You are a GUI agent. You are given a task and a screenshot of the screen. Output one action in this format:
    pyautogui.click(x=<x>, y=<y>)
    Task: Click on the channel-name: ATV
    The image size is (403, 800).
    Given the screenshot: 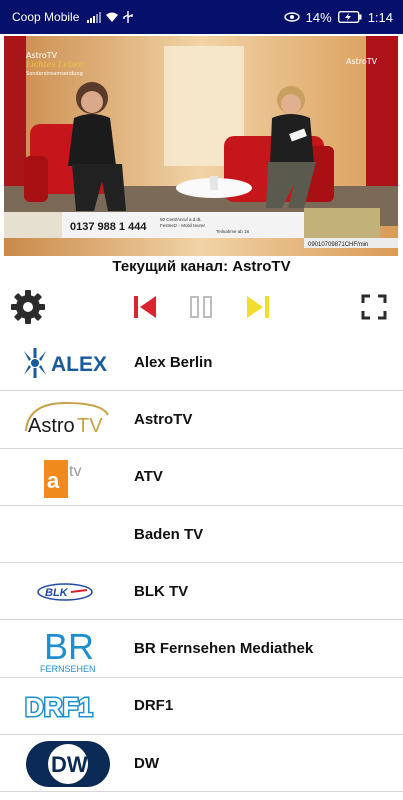 What is the action you would take?
    pyautogui.click(x=148, y=477)
    